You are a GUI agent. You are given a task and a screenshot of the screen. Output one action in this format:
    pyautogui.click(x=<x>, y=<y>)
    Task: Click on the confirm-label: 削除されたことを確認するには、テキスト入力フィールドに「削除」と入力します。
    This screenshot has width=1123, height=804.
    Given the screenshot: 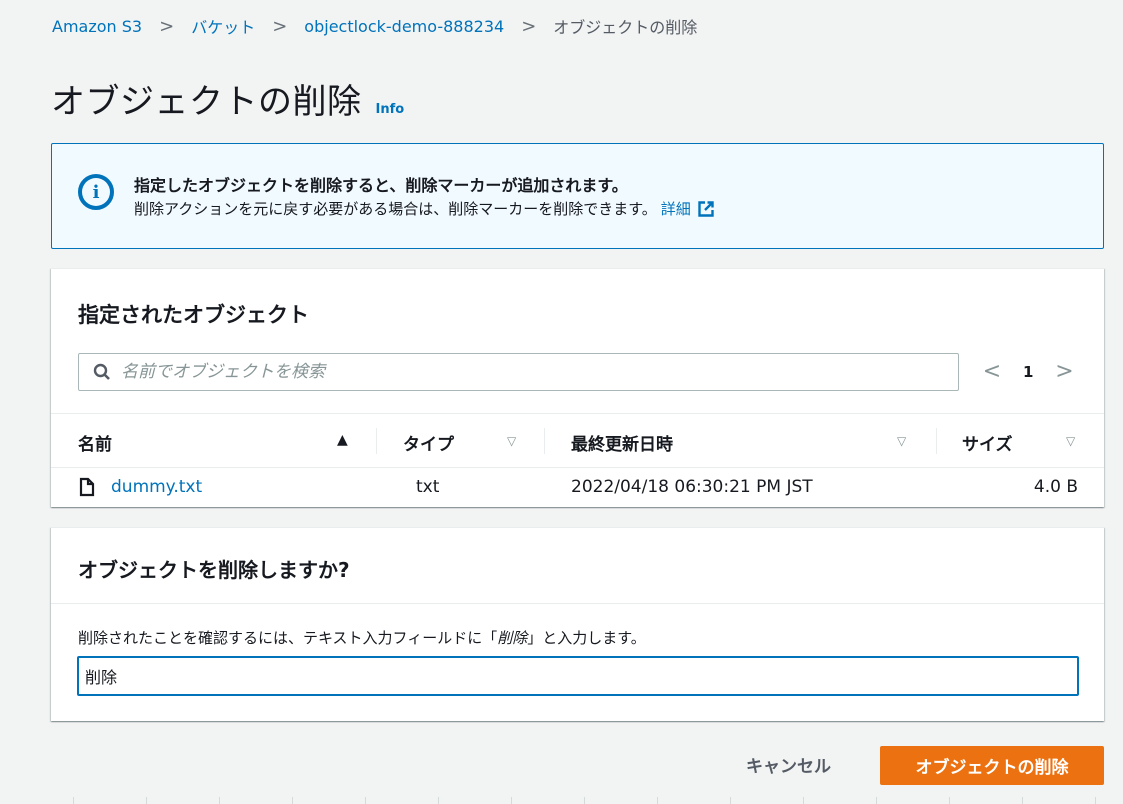 What is the action you would take?
    pyautogui.click(x=362, y=637)
    